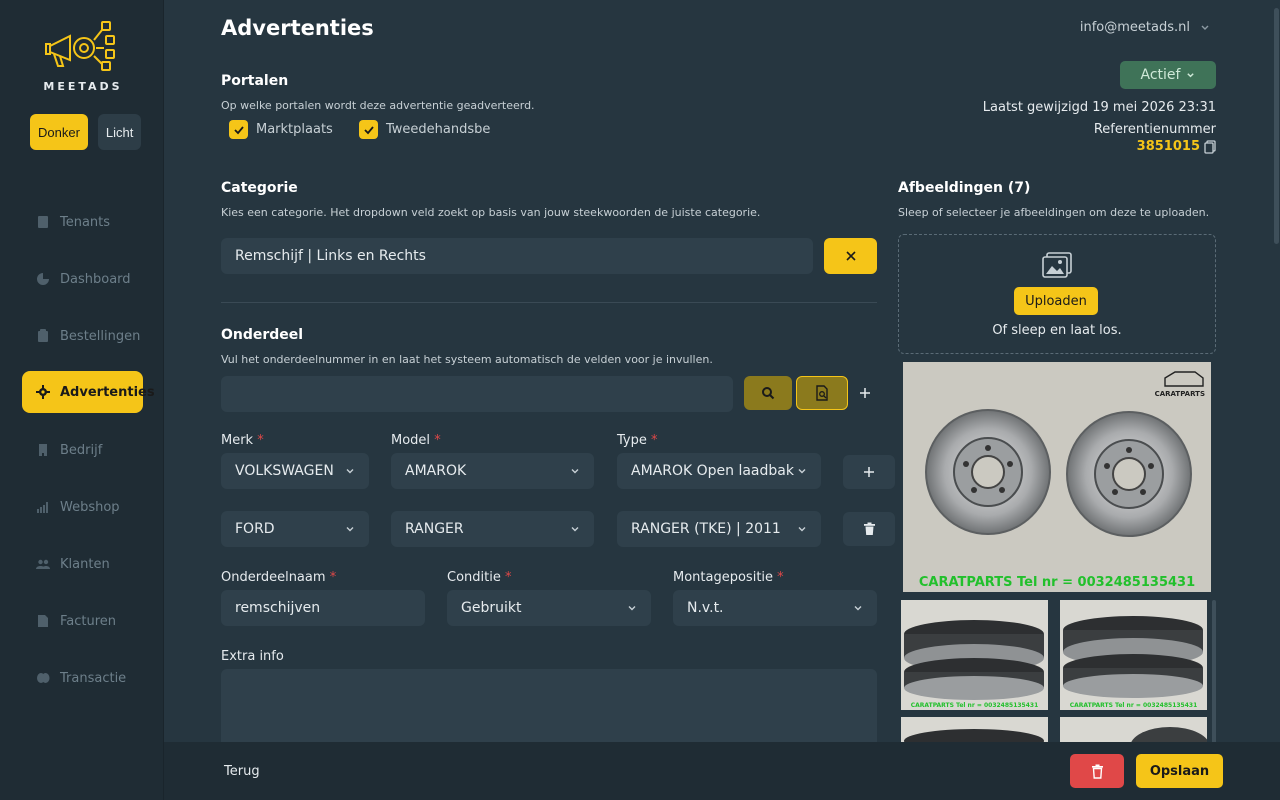 Image resolution: width=1280 pixels, height=800 pixels. I want to click on theme-dark-button: Donker, so click(59, 132).